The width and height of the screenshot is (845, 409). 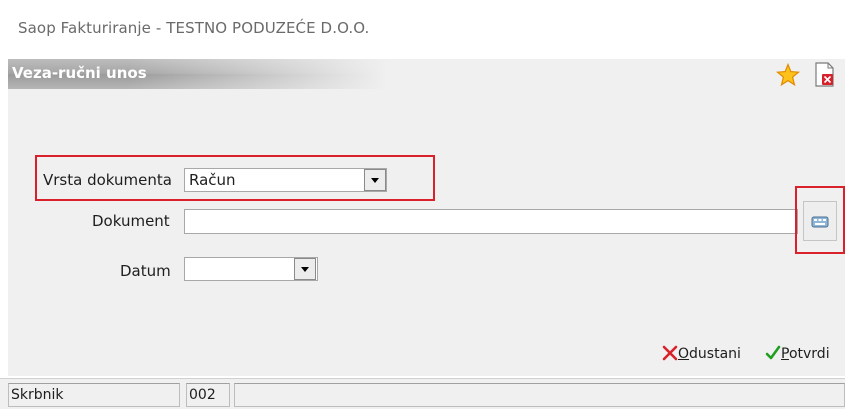 What do you see at coordinates (539, 395) in the screenshot?
I see `status-message-cell` at bounding box center [539, 395].